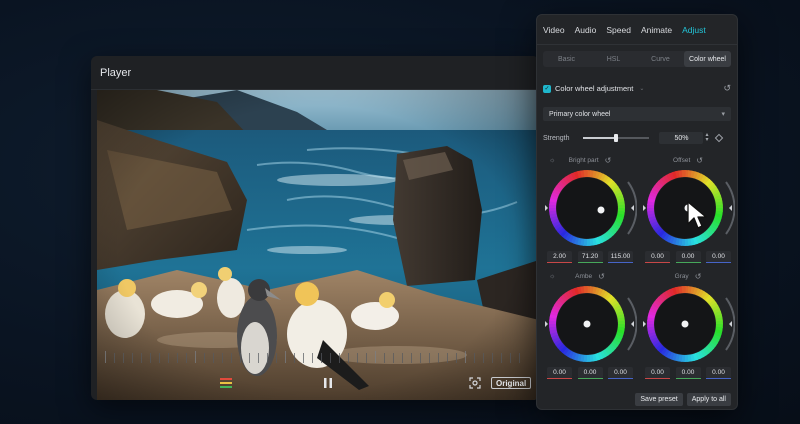  Describe the element at coordinates (328, 383) in the screenshot. I see `pause-icon` at that location.